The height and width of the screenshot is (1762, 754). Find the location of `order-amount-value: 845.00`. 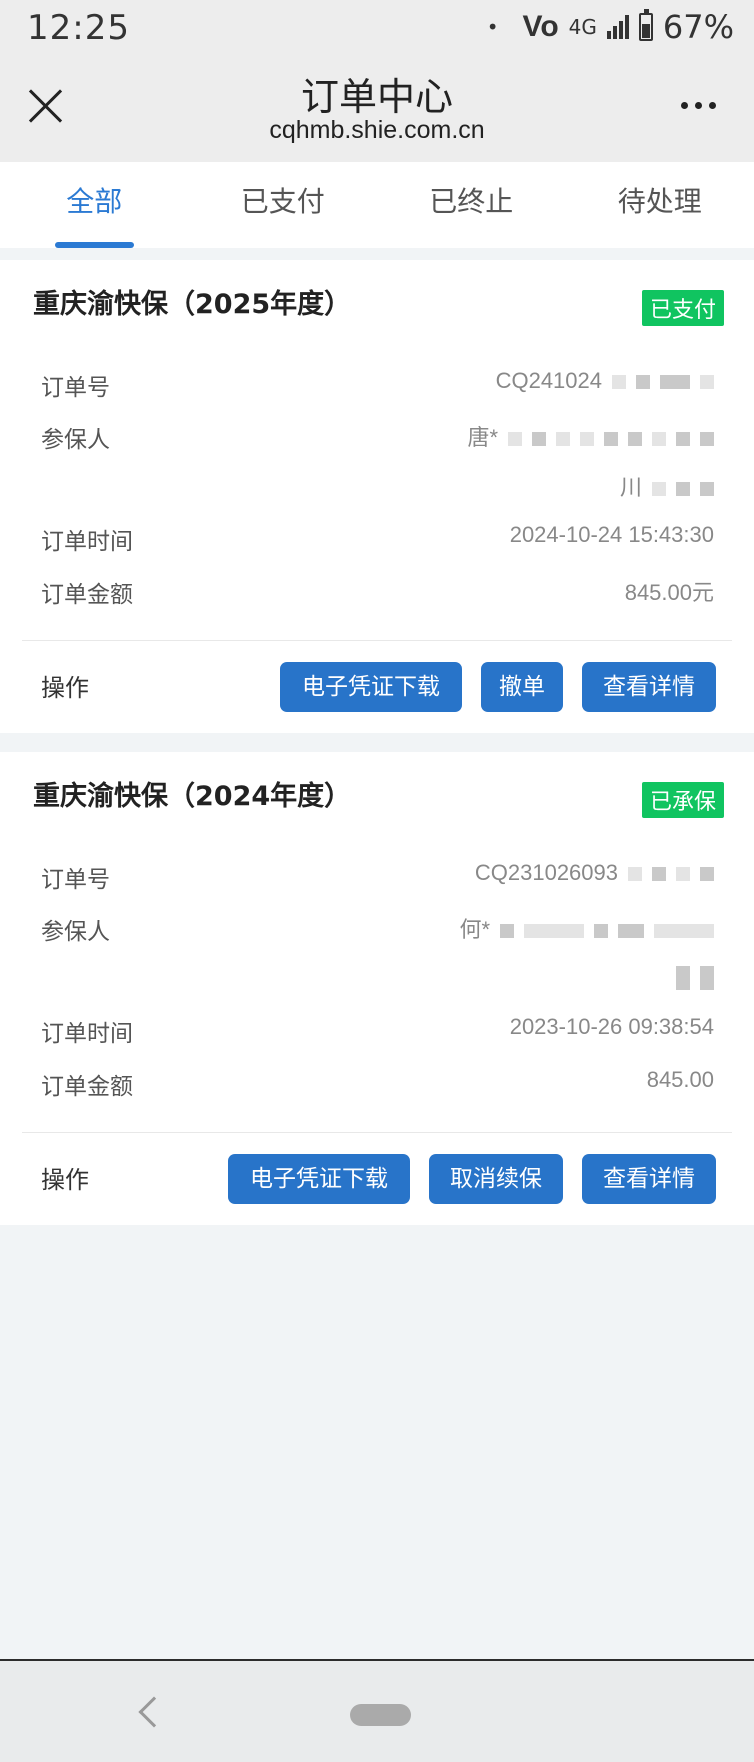

order-amount-value: 845.00 is located at coordinates (680, 1079).